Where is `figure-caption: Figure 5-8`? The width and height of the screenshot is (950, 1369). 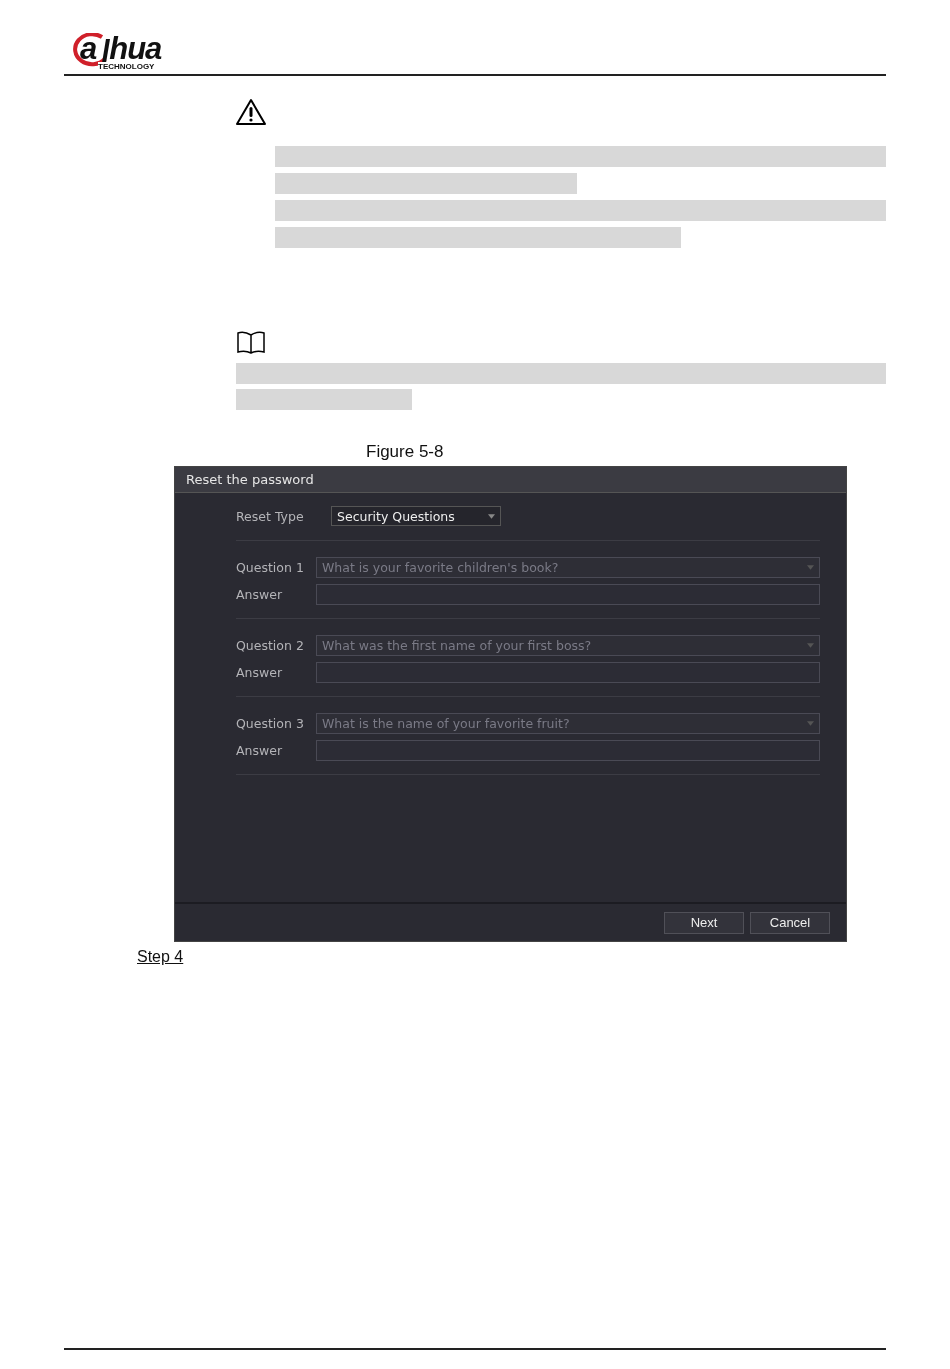 figure-caption: Figure 5-8 is located at coordinates (405, 452).